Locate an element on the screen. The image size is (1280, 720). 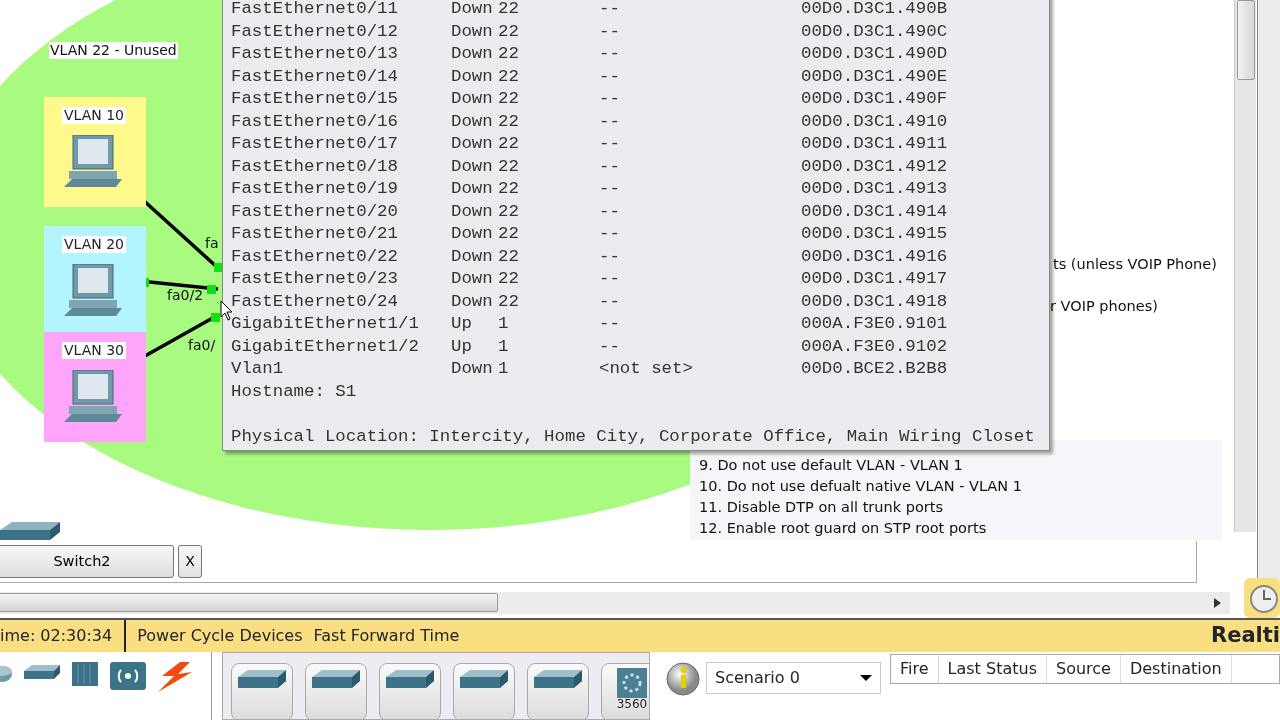
column-header: Source is located at coordinates (1083, 669).